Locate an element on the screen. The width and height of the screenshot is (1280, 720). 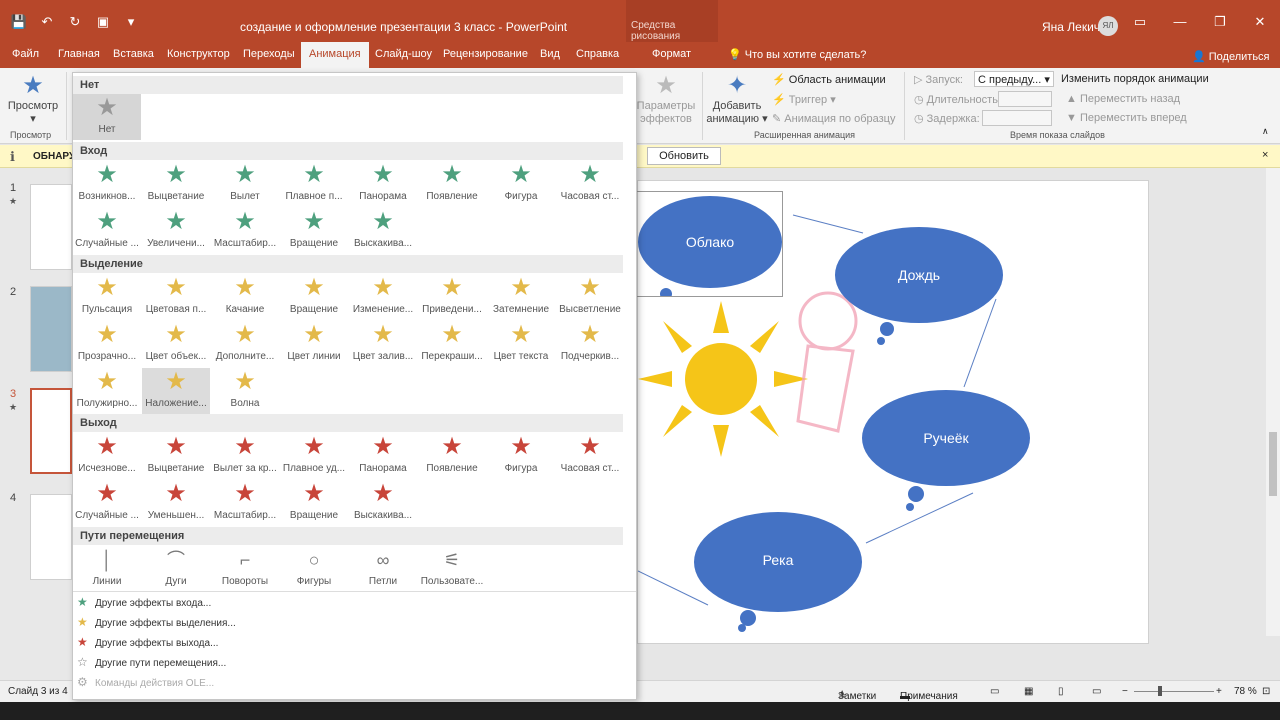
exit-effect-12: ★ Вращение is located at coordinates (314, 503).